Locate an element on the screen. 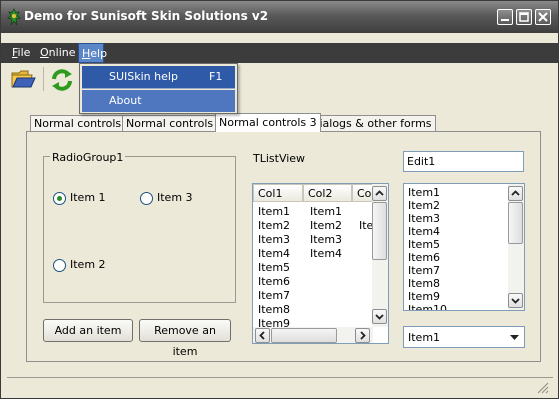 Image resolution: width=559 pixels, height=399 pixels. listview-horizontal-scrollbar is located at coordinates (313, 335).